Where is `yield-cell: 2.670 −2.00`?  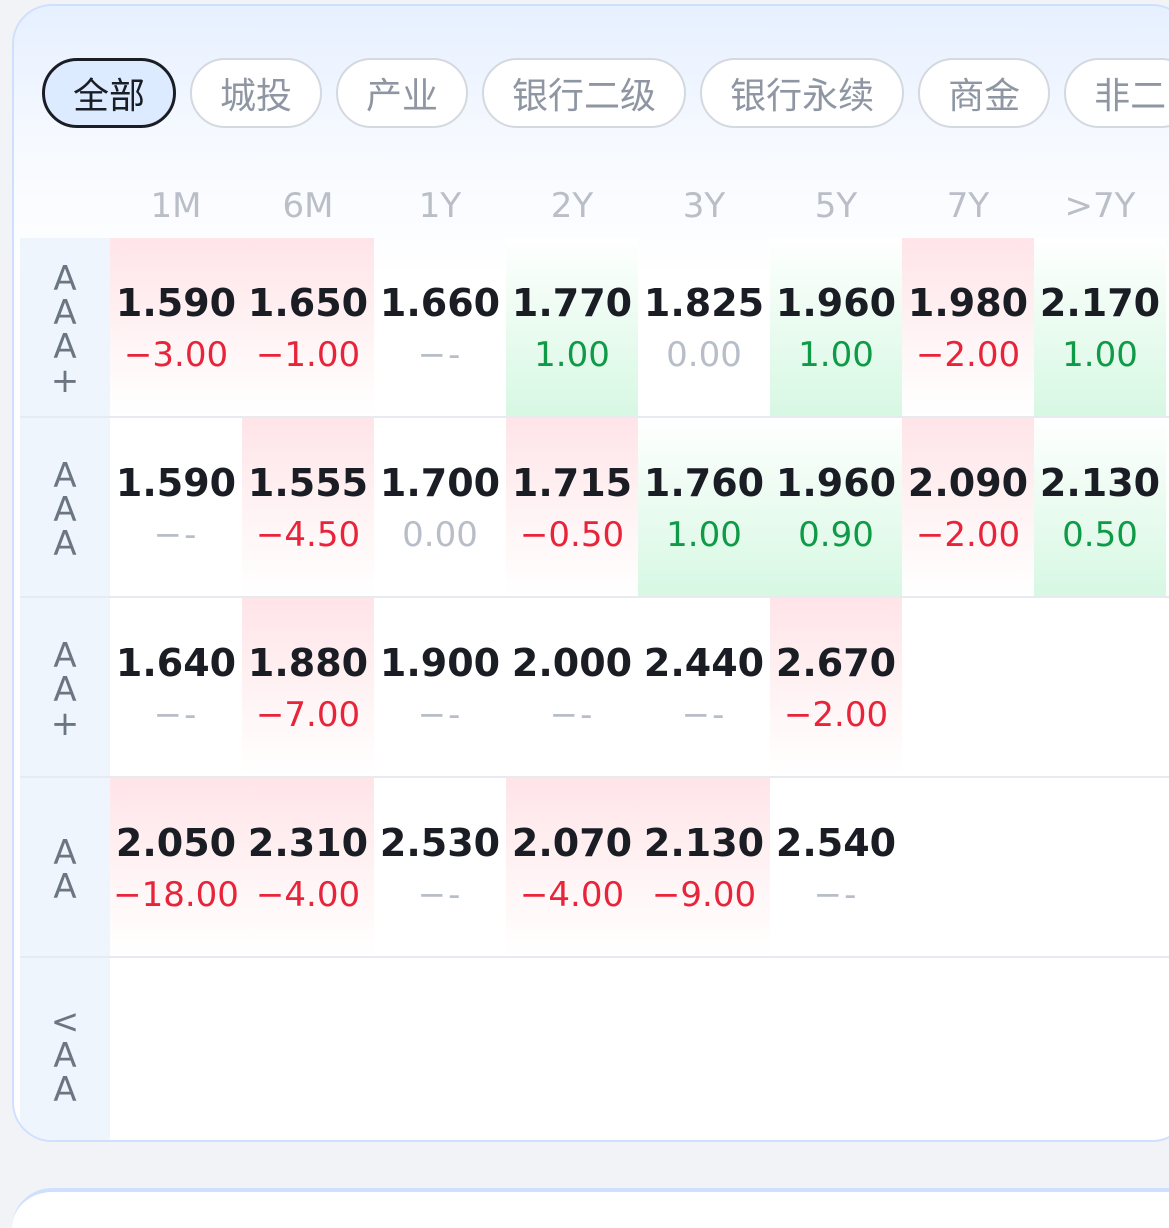 yield-cell: 2.670 −2.00 is located at coordinates (836, 687).